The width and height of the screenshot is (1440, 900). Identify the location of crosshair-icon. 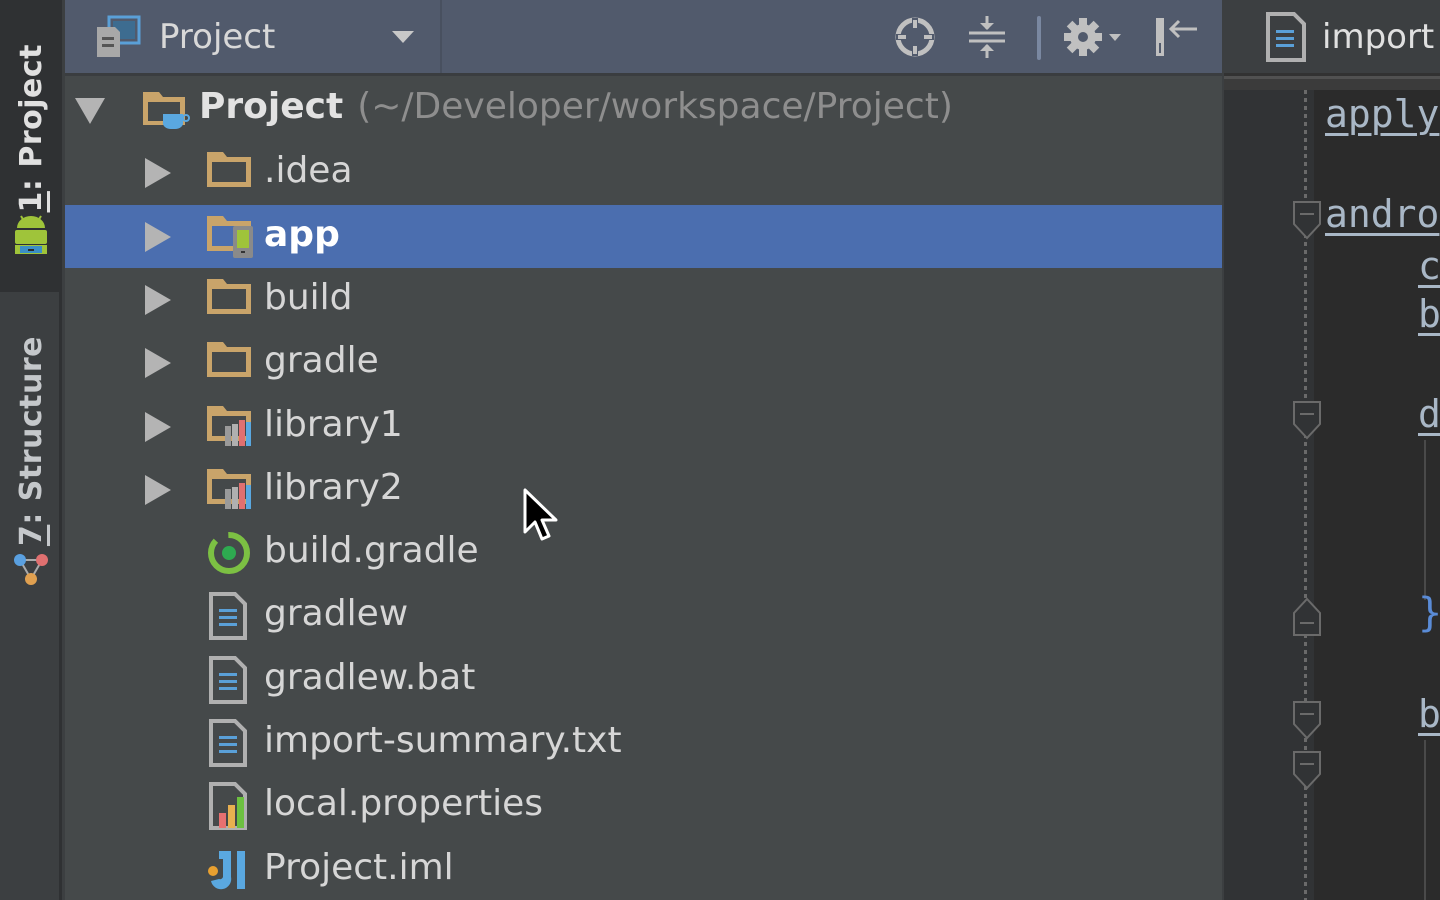
(915, 37).